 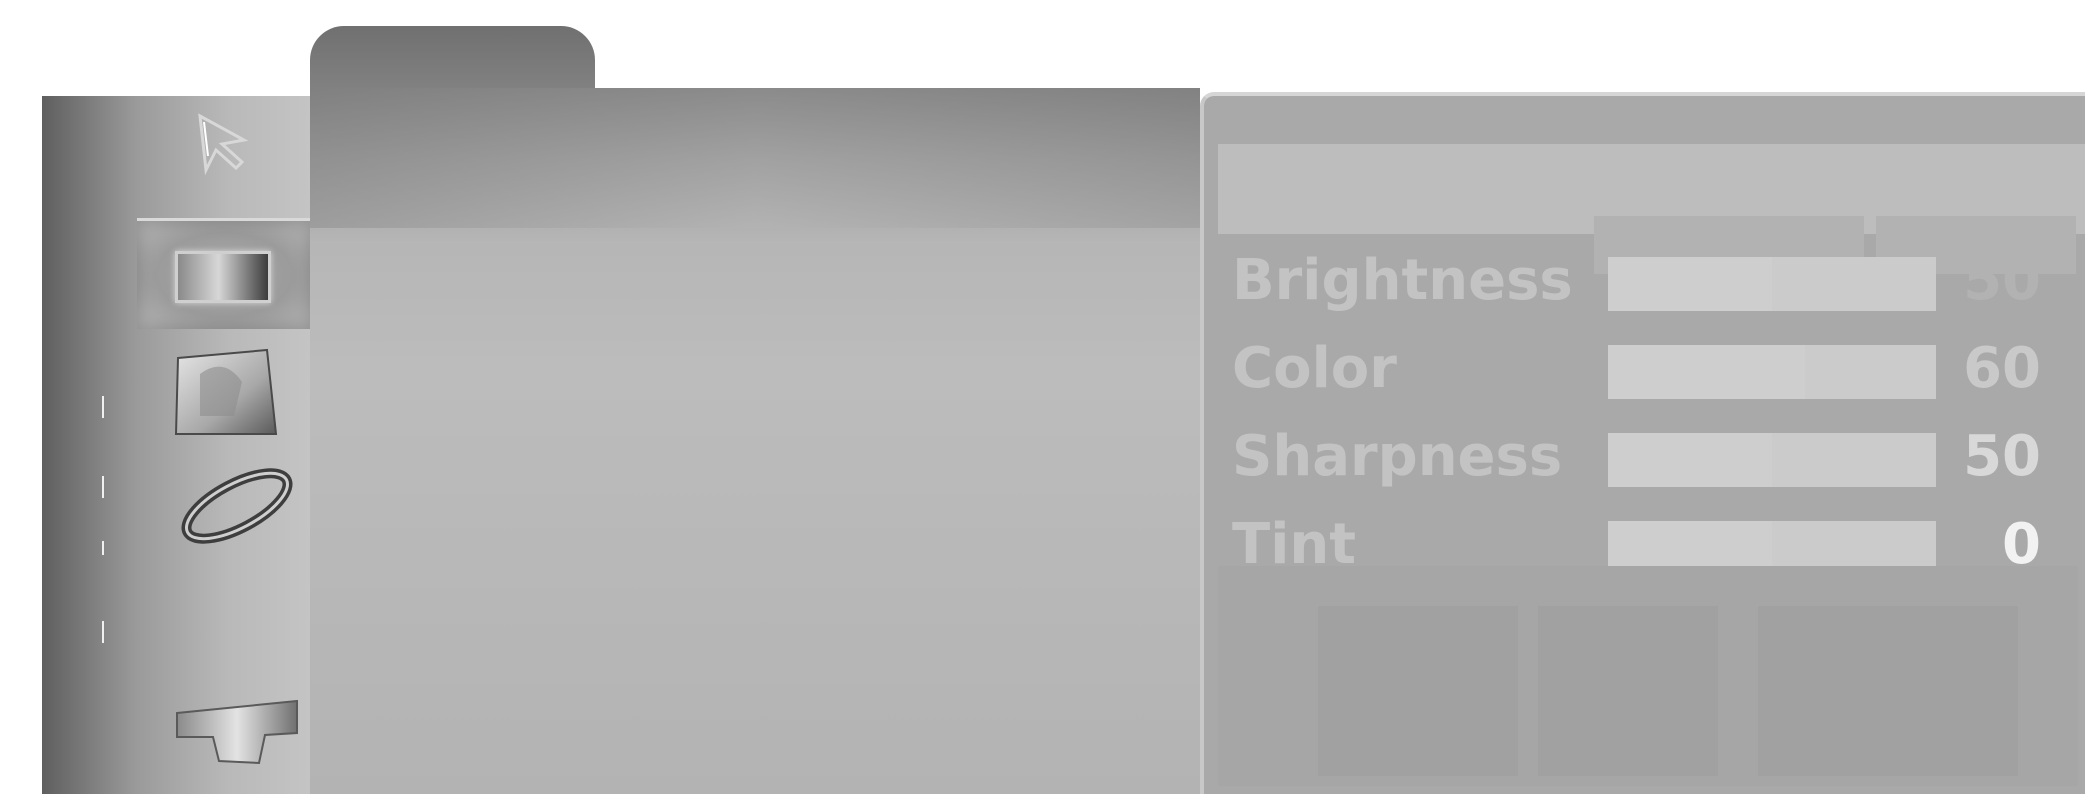 I want to click on settings-footer, so click(x=1648, y=676).